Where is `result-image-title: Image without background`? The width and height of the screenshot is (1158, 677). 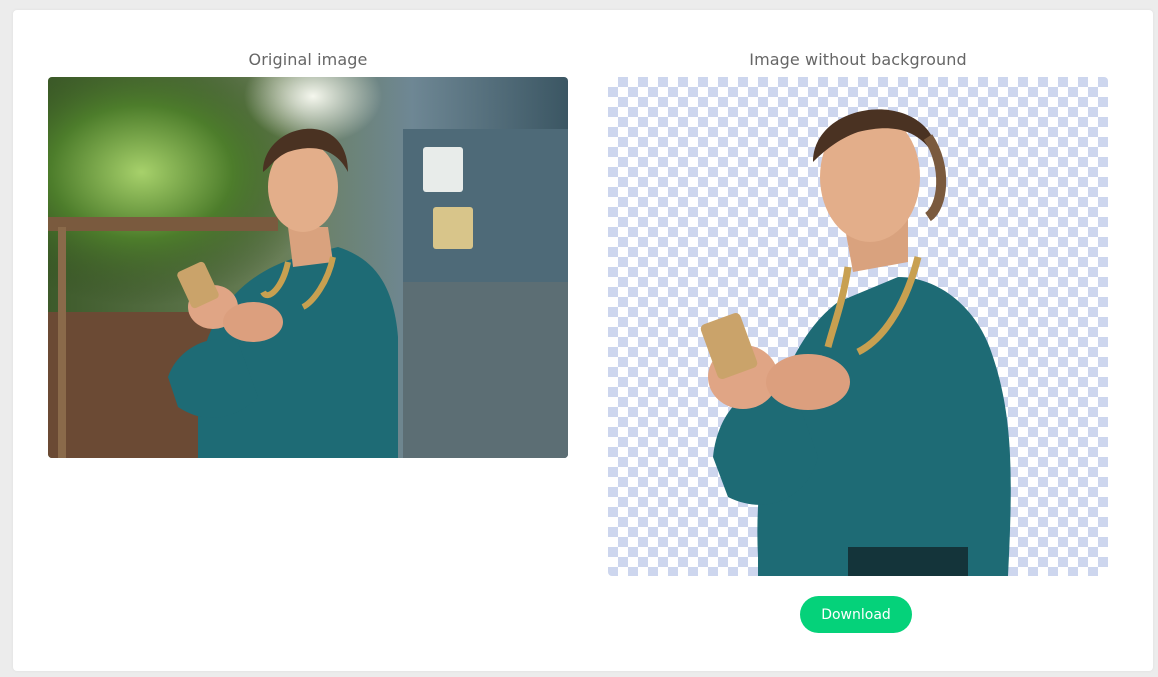
result-image-title: Image without background is located at coordinates (858, 59).